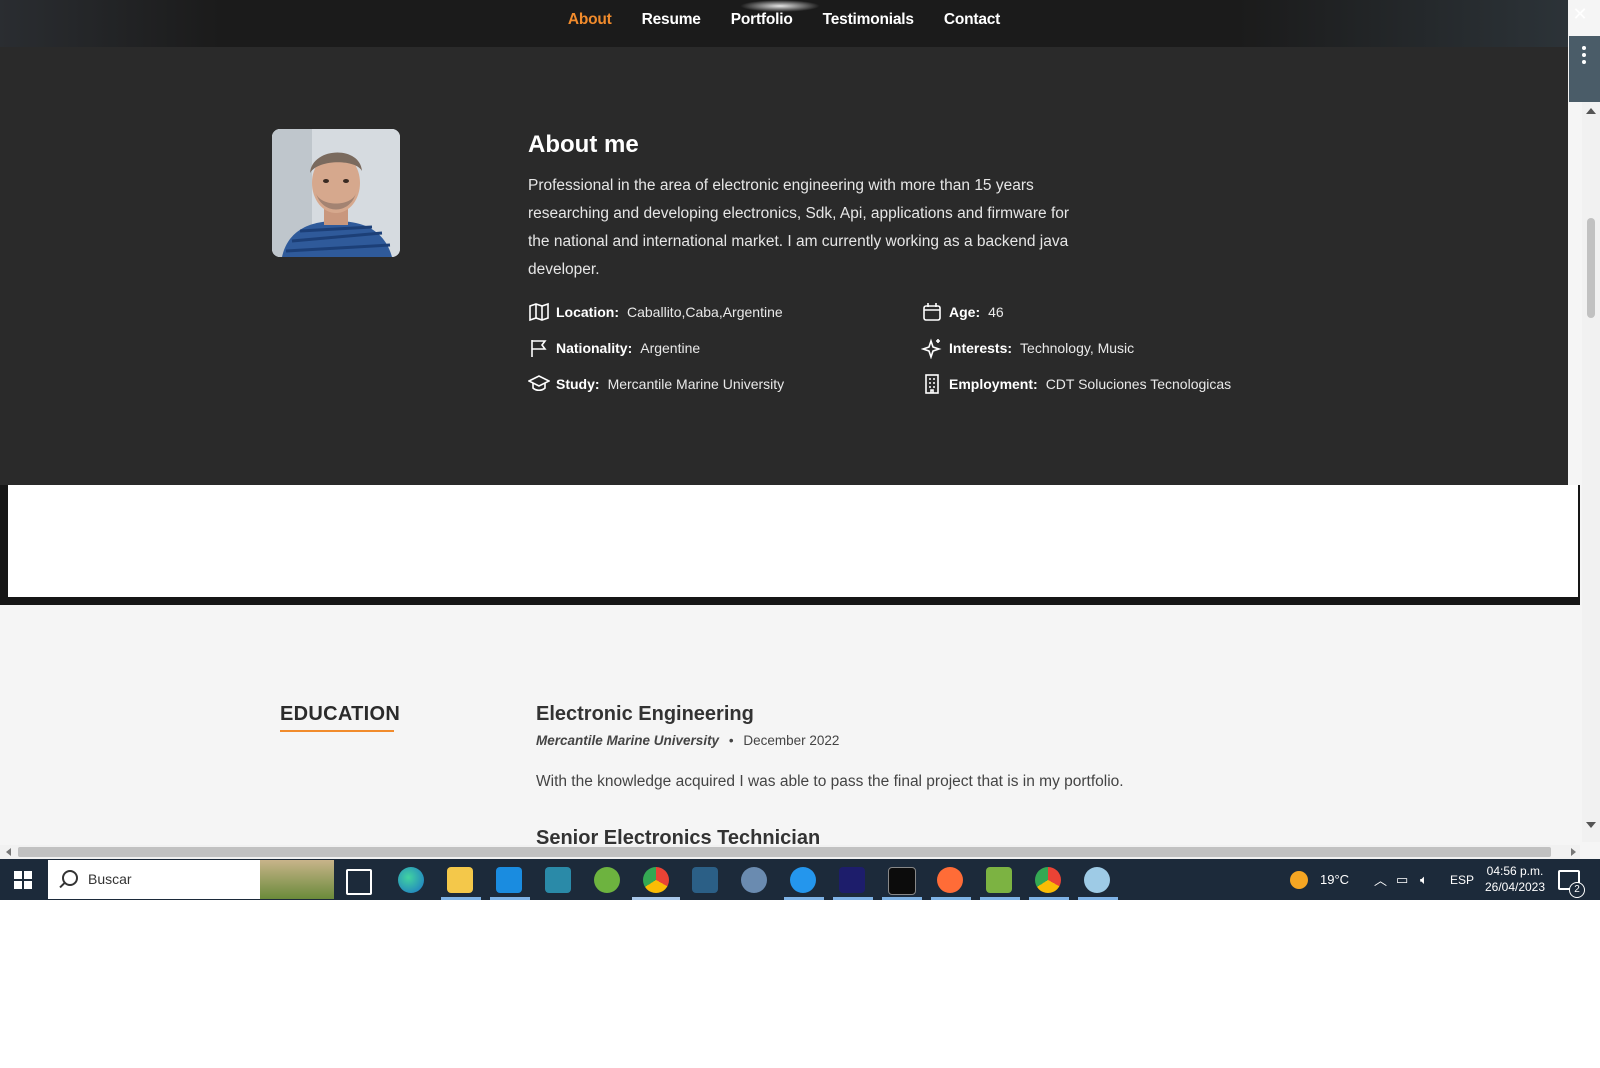 The image size is (1600, 1068). What do you see at coordinates (1077, 348) in the screenshot?
I see `fact-value: Technology, Music` at bounding box center [1077, 348].